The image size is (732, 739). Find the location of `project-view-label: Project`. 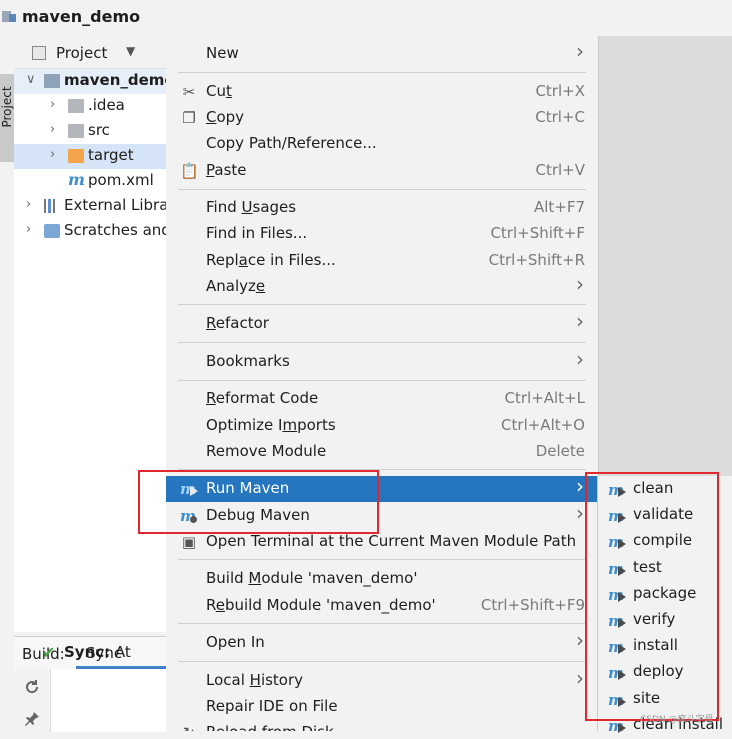

project-view-label: Project is located at coordinates (82, 53).